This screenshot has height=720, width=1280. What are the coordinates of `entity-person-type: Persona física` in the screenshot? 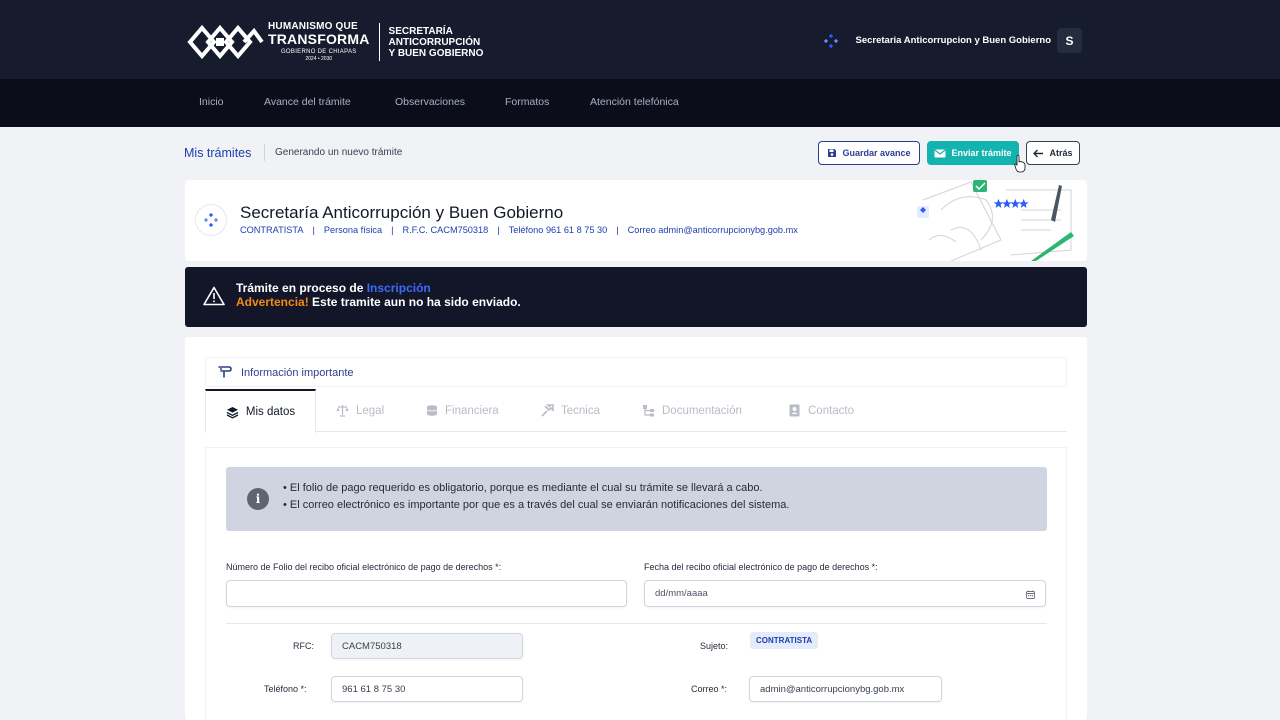 It's located at (353, 230).